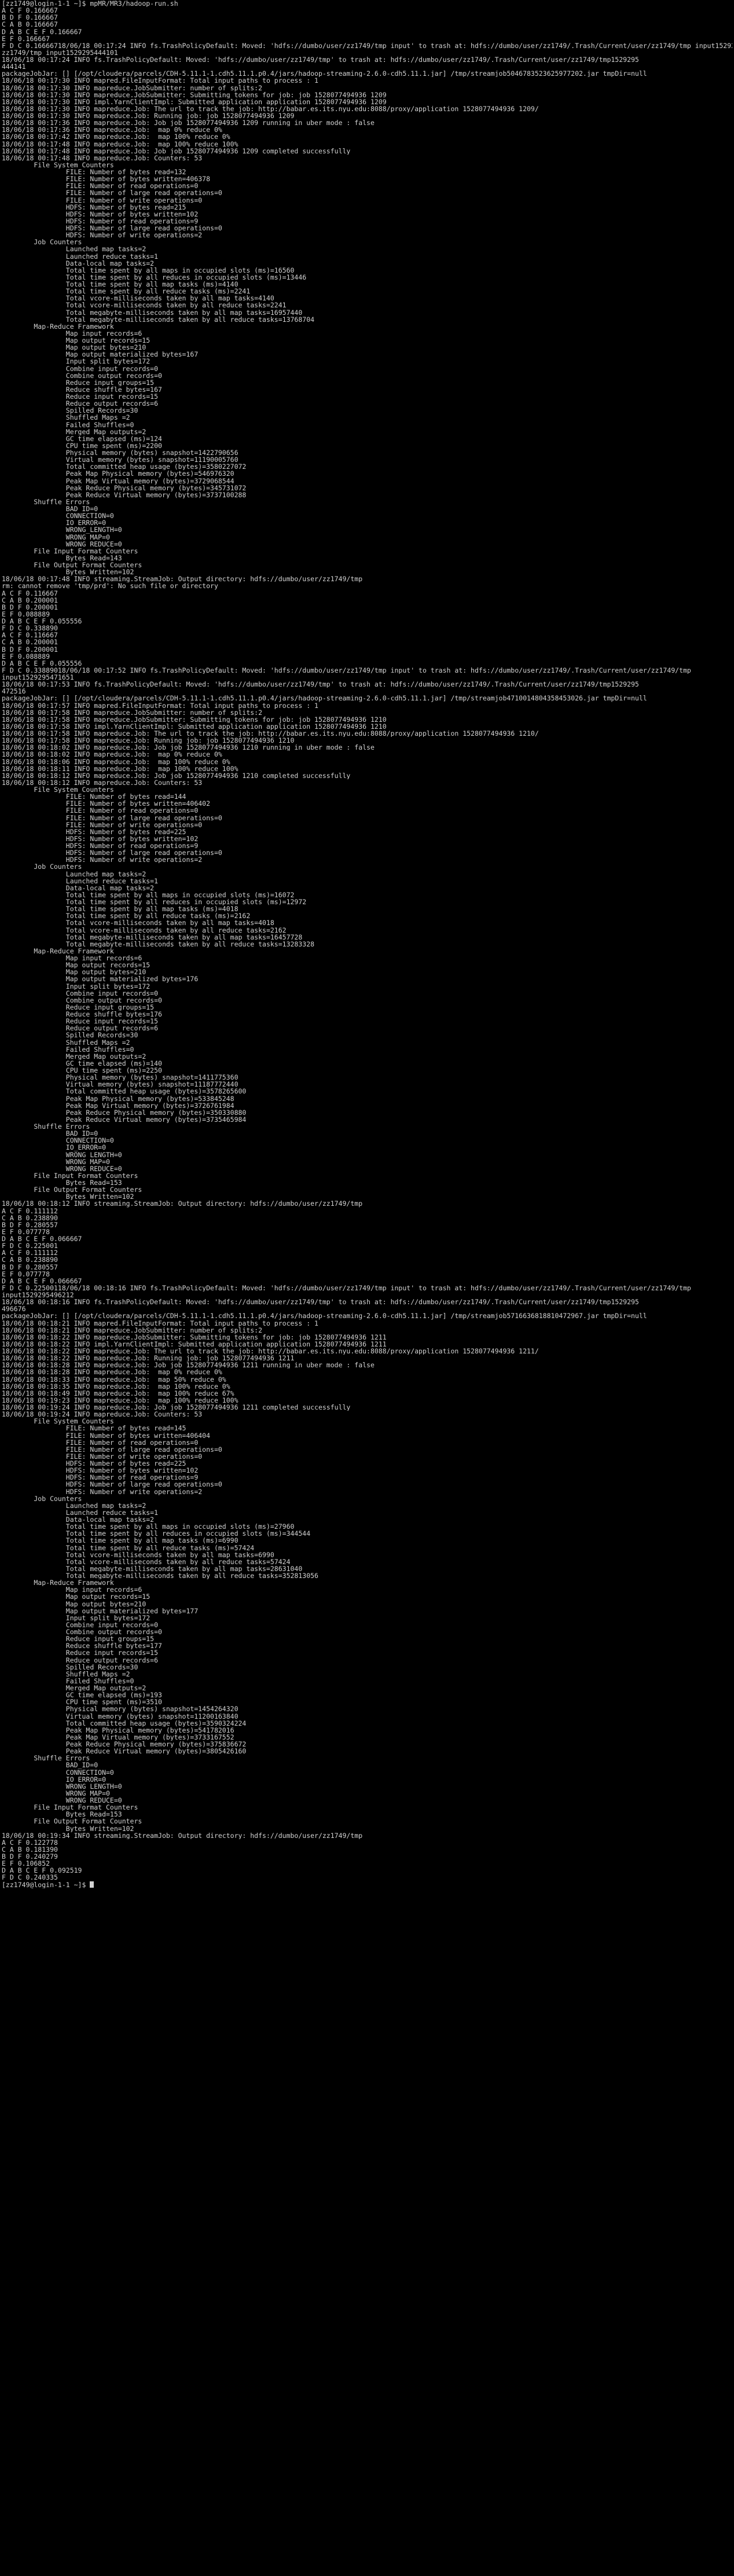 The image size is (734, 2576). What do you see at coordinates (26, 1863) in the screenshot?
I see `terminal-line: E F 0.106852` at bounding box center [26, 1863].